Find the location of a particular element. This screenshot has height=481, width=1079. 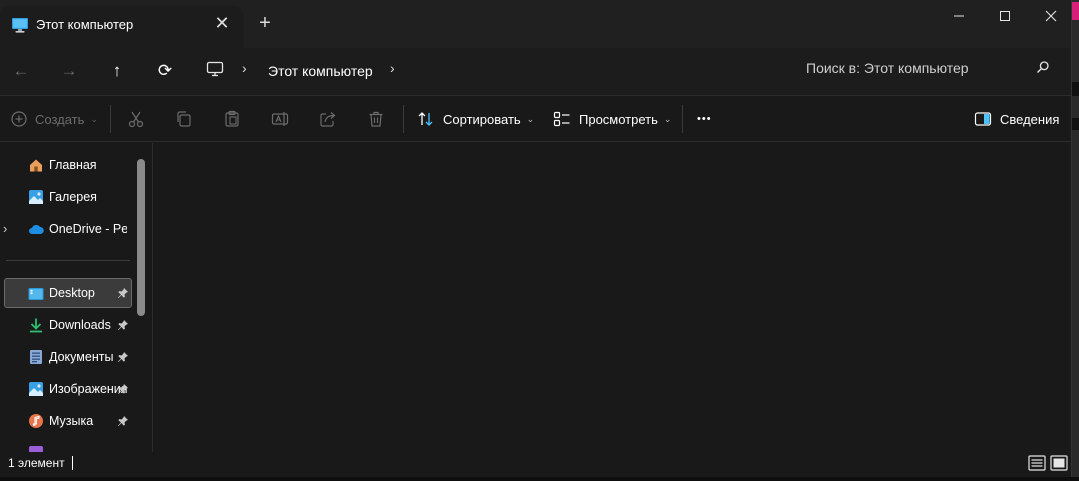

sidebar-item-documents: Документы is located at coordinates (68, 357).